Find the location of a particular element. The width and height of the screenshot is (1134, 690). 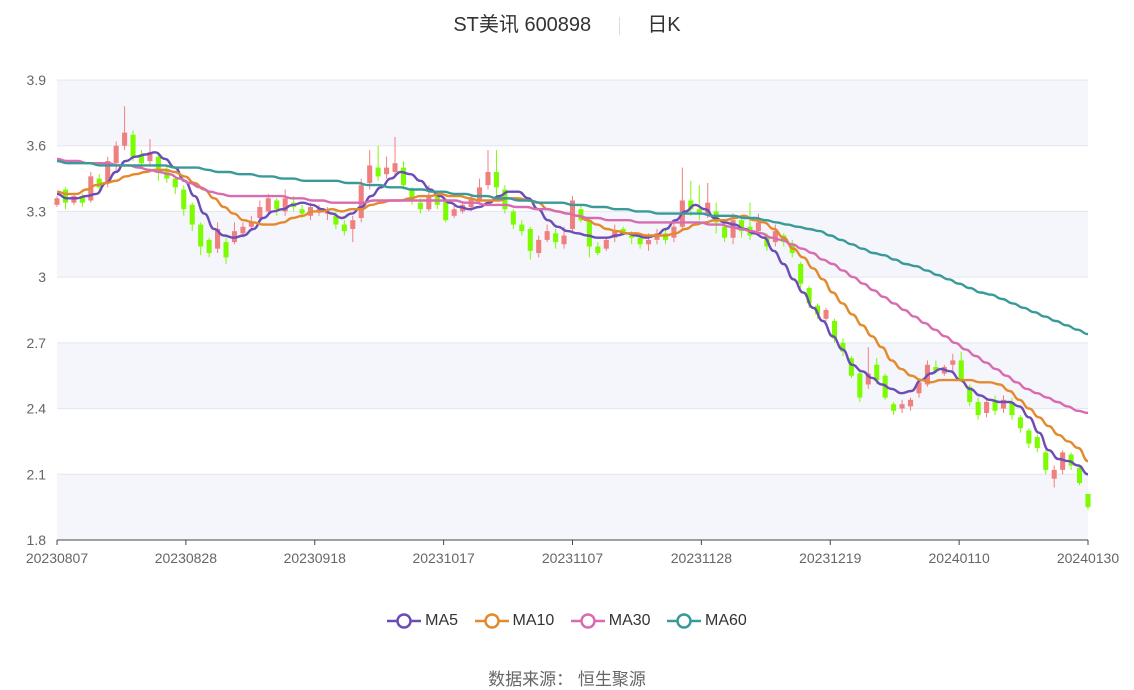

legend-label-ma10: MA10 is located at coordinates (533, 620).